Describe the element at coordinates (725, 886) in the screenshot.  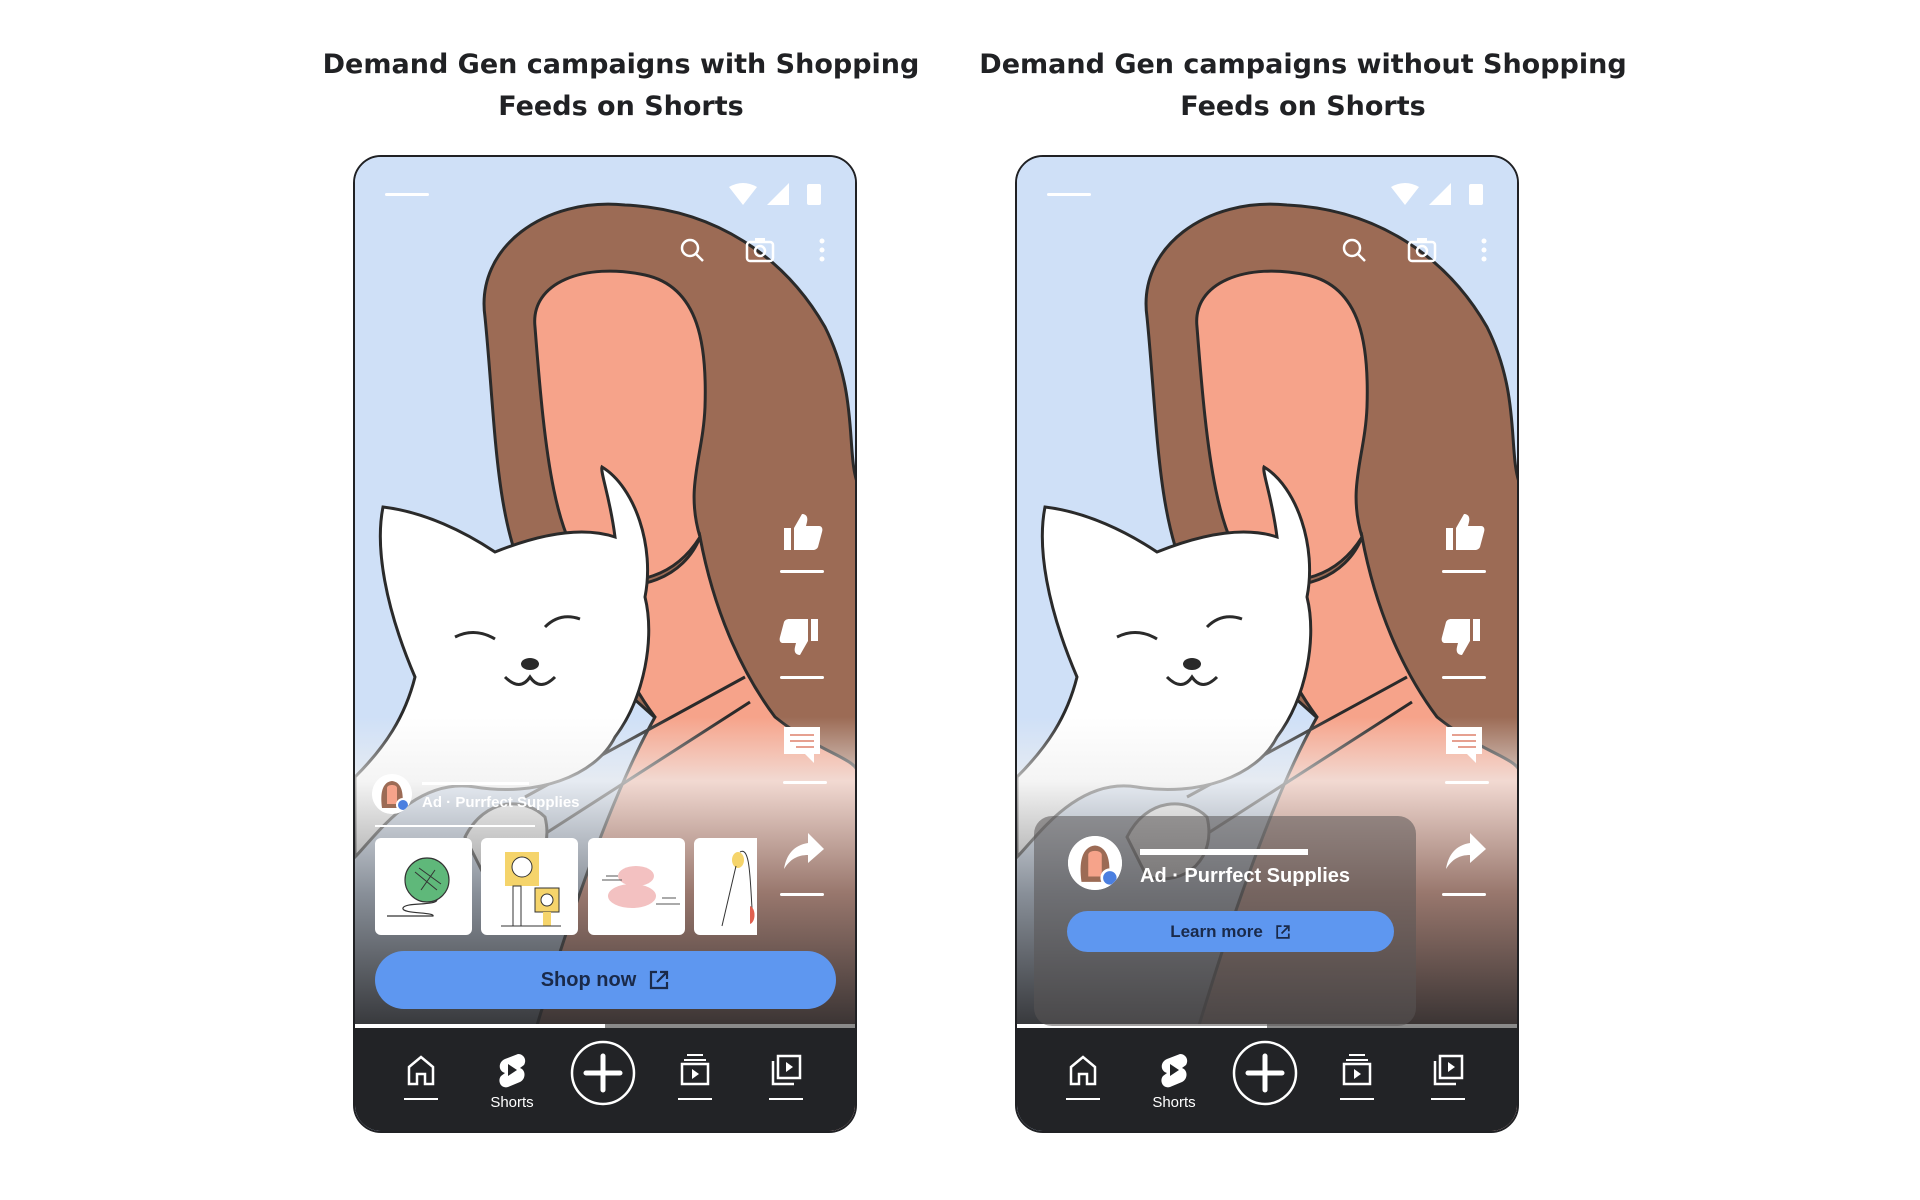
I see `product-card-wand-toy` at that location.